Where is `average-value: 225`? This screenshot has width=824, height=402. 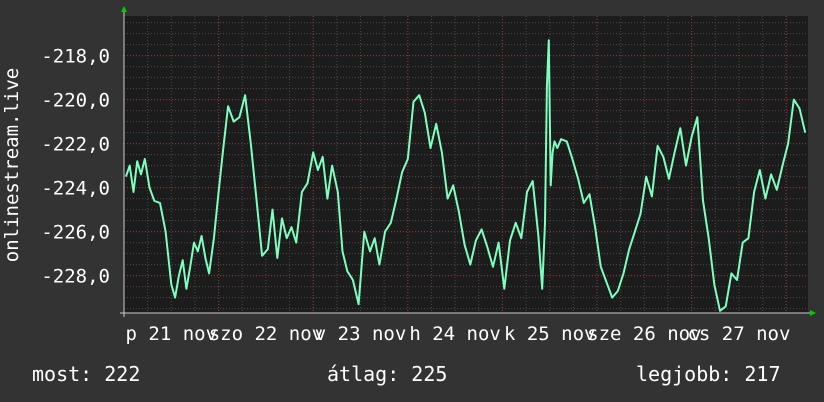
average-value: 225 is located at coordinates (429, 374).